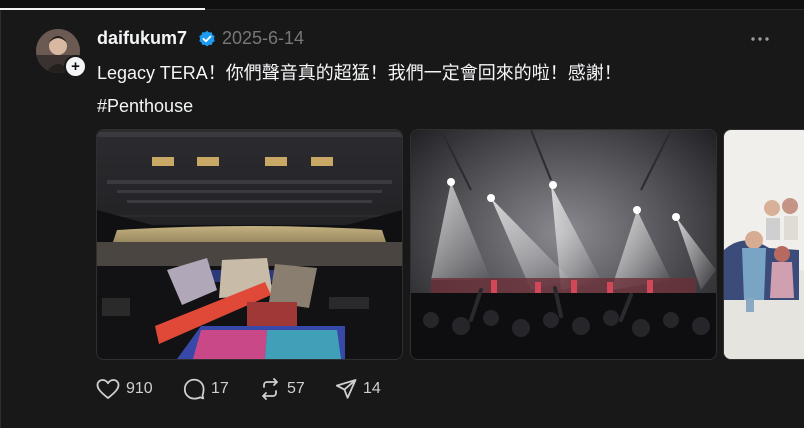  Describe the element at coordinates (207, 38) in the screenshot. I see `verified-badge-icon` at that location.